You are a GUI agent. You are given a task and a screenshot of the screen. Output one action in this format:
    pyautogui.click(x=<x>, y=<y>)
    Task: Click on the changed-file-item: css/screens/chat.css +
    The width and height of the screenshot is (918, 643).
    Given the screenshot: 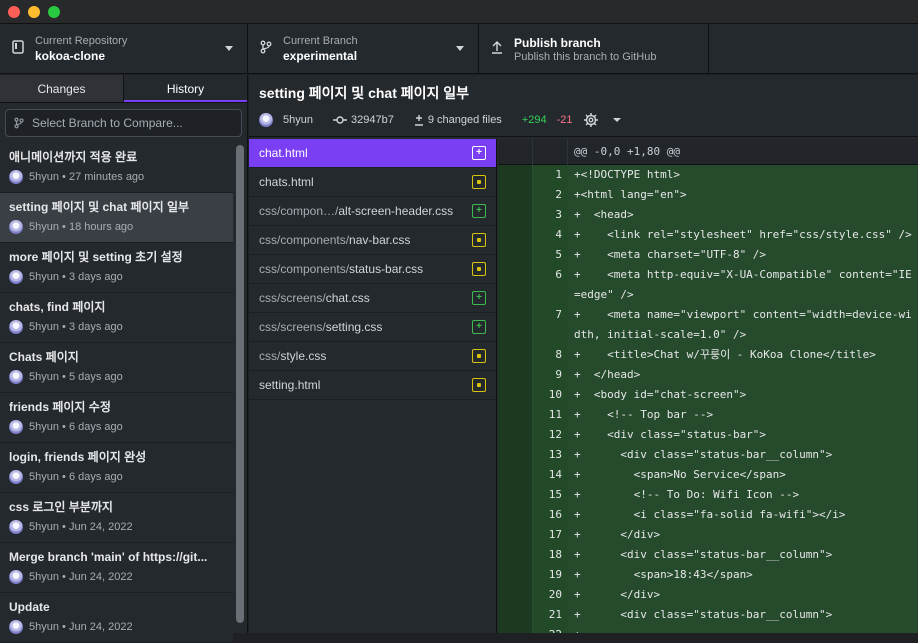 What is the action you would take?
    pyautogui.click(x=372, y=298)
    